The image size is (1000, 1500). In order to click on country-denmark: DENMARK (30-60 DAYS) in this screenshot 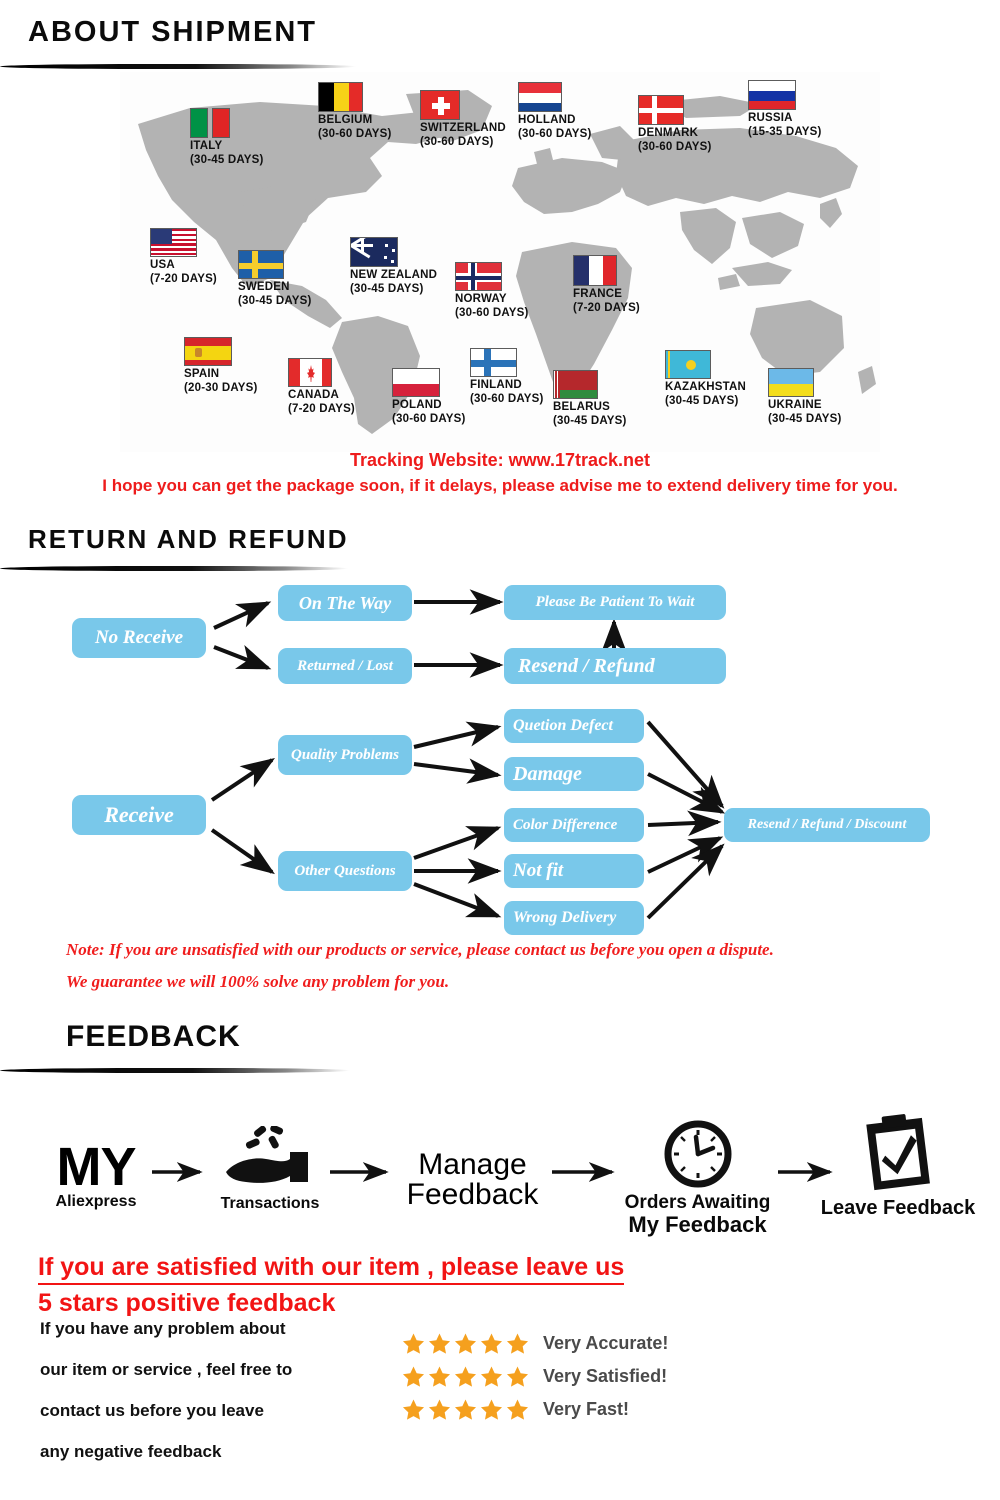, I will do `click(675, 124)`.